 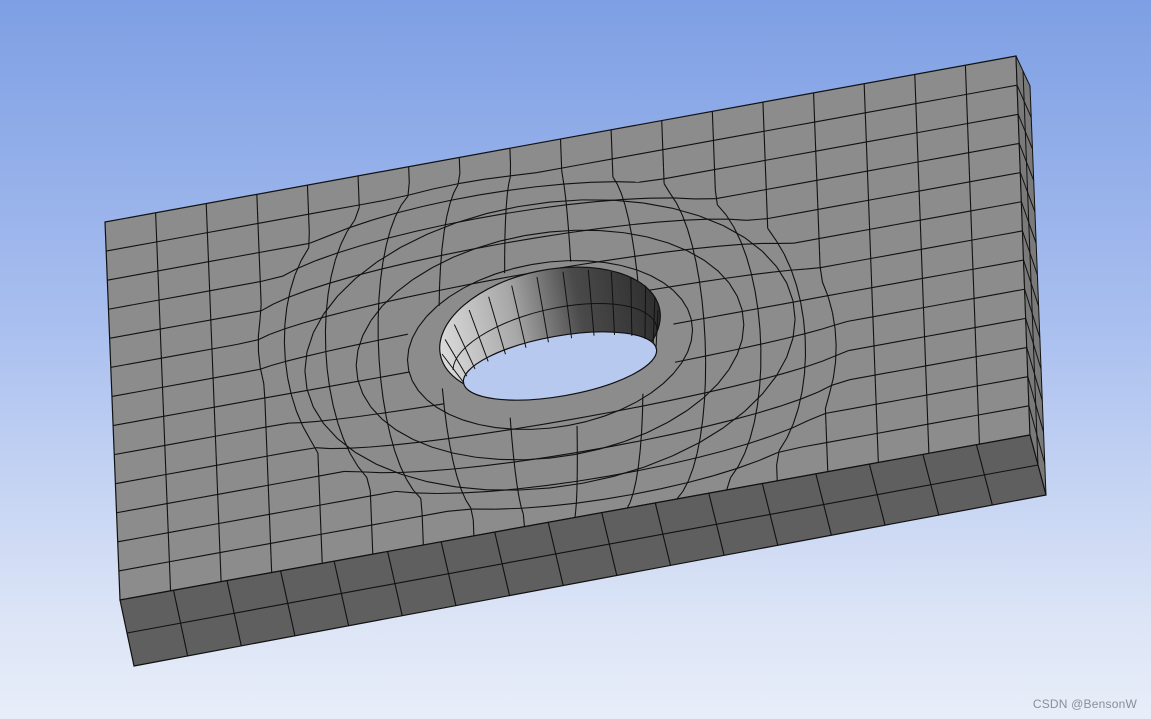 I want to click on watermark-text: CSDN @BensonW, so click(x=1084, y=704).